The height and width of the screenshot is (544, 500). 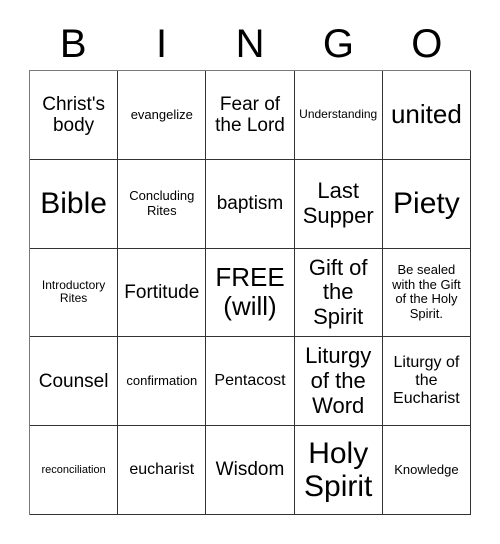 I want to click on bingo-cell-label: evangelize, so click(x=161, y=114).